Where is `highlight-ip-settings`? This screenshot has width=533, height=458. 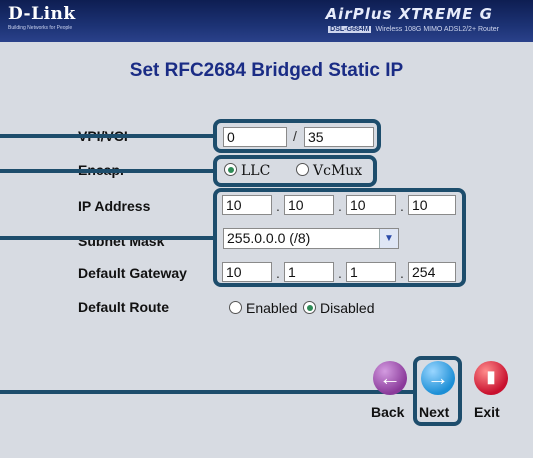 highlight-ip-settings is located at coordinates (339, 237).